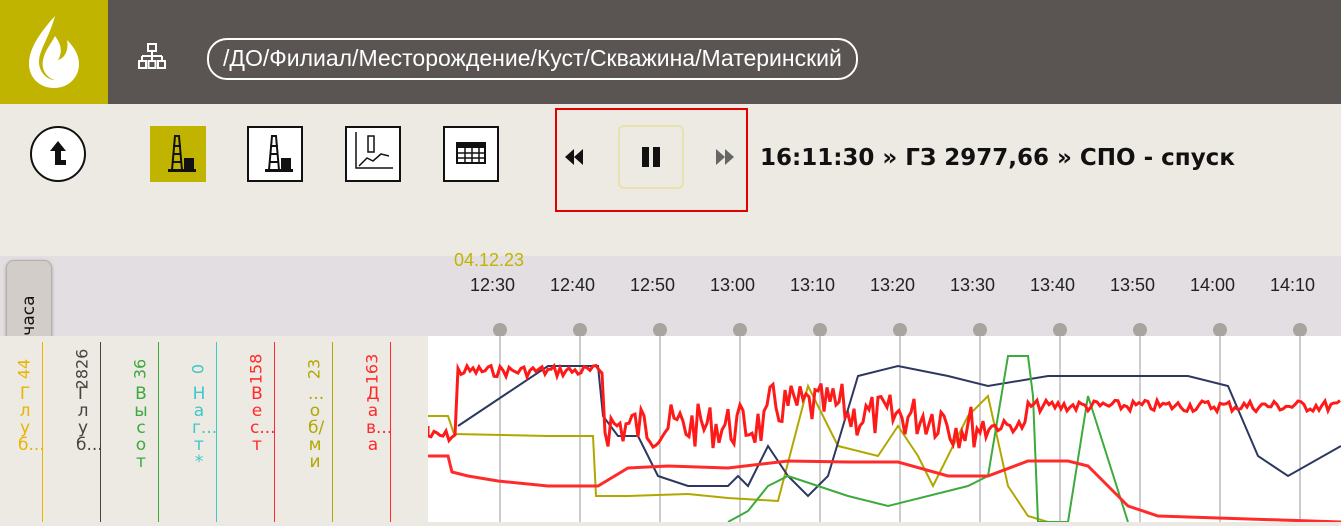 The height and width of the screenshot is (526, 1341). I want to click on table-icon, so click(471, 153).